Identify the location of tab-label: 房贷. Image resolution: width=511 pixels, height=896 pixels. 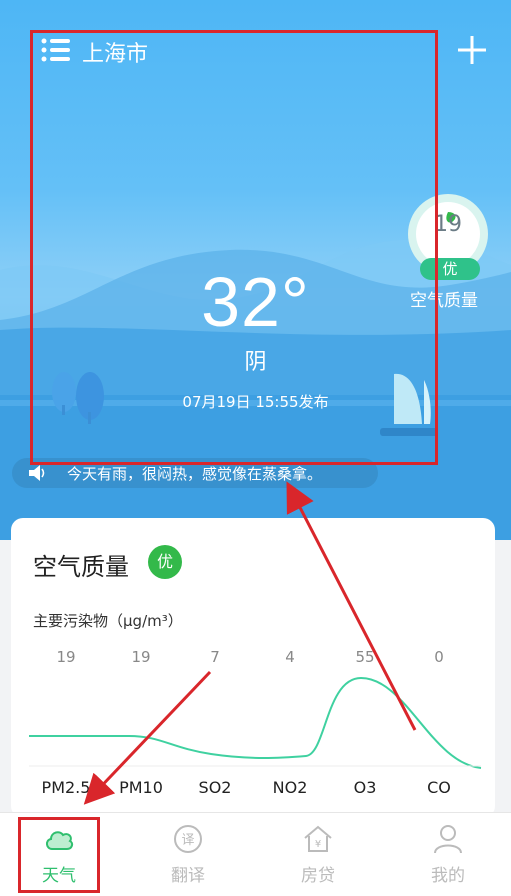
(318, 876).